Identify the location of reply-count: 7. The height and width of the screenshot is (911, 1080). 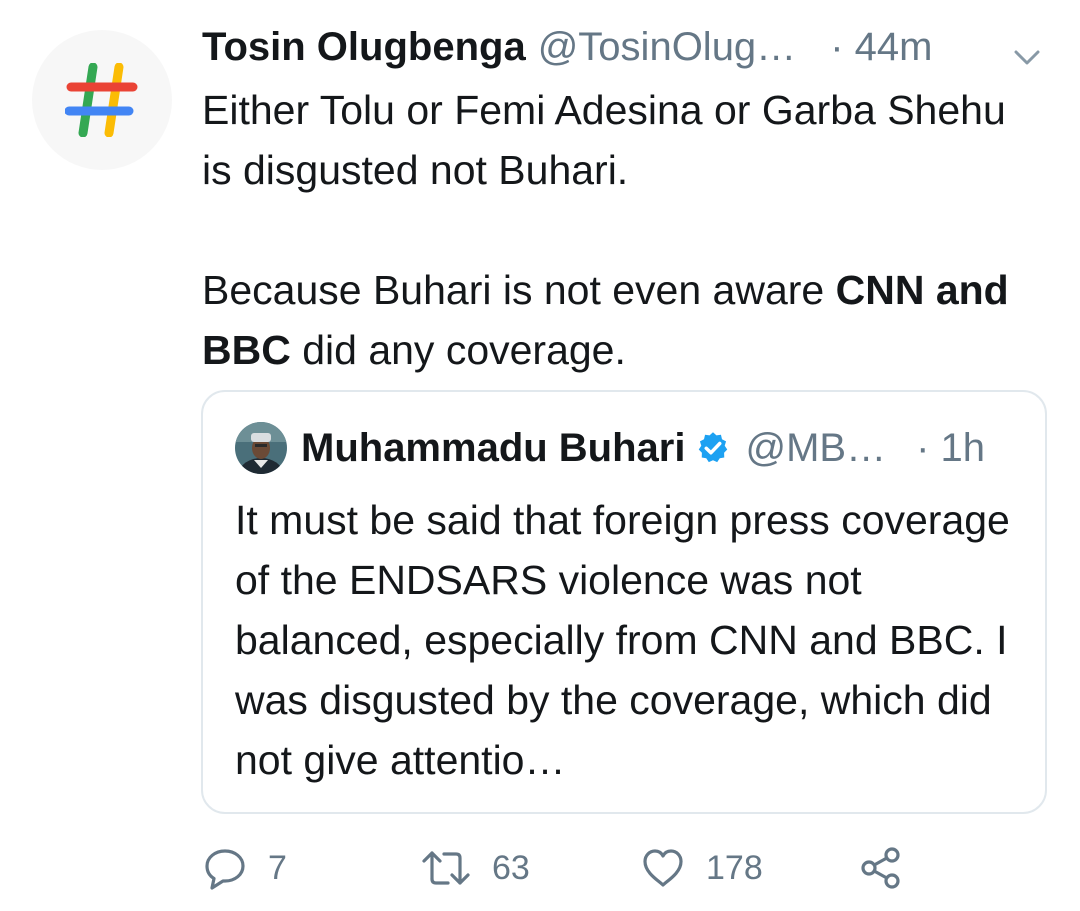
(277, 867).